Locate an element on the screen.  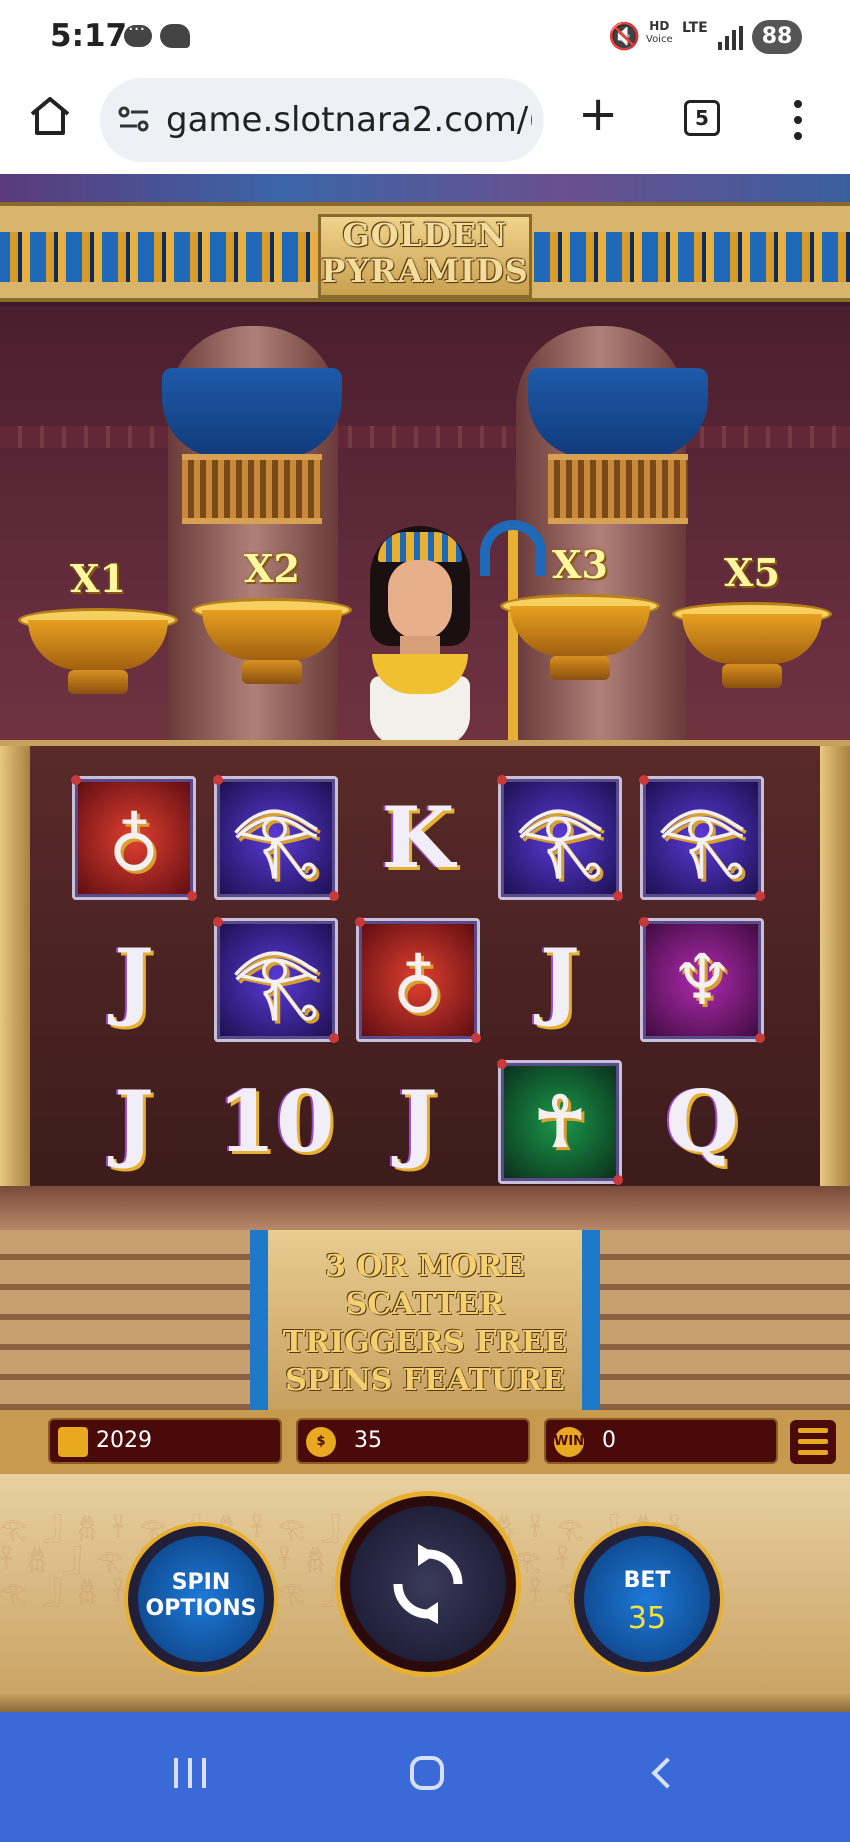
scatter-text-line: SCATTER is located at coordinates (425, 1304).